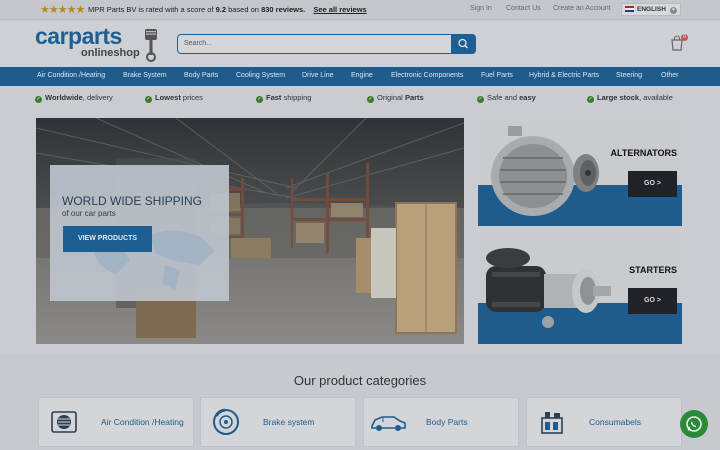 This screenshot has height=450, width=720. Describe the element at coordinates (226, 421) in the screenshot. I see `brake-disc-icon` at that location.